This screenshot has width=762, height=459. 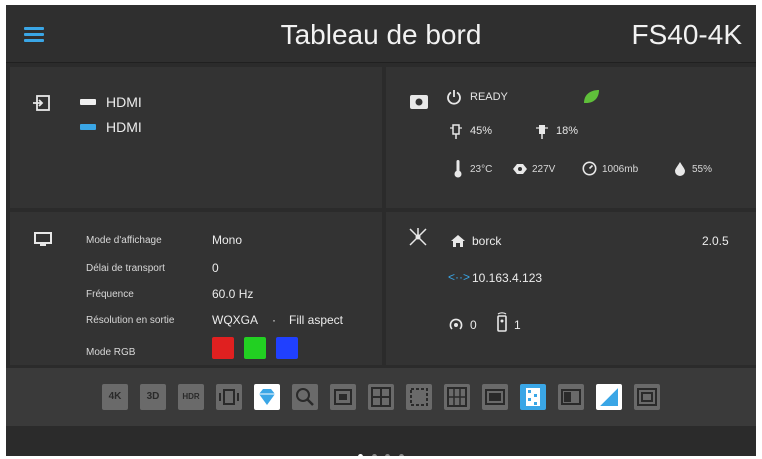 What do you see at coordinates (418, 237) in the screenshot?
I see `network-hub-icon` at bounding box center [418, 237].